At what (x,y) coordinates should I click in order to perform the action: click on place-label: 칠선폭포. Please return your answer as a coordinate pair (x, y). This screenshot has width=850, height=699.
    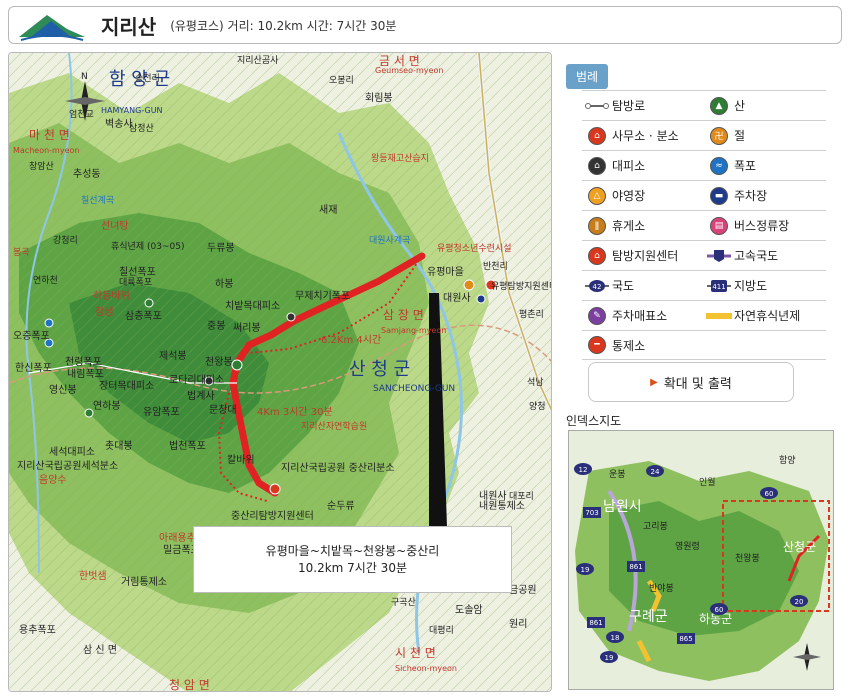
    Looking at the image, I should click on (137, 272).